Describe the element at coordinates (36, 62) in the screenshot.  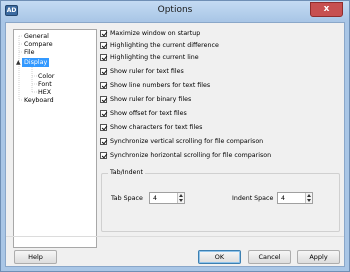
I see `tree-item-display: Display` at that location.